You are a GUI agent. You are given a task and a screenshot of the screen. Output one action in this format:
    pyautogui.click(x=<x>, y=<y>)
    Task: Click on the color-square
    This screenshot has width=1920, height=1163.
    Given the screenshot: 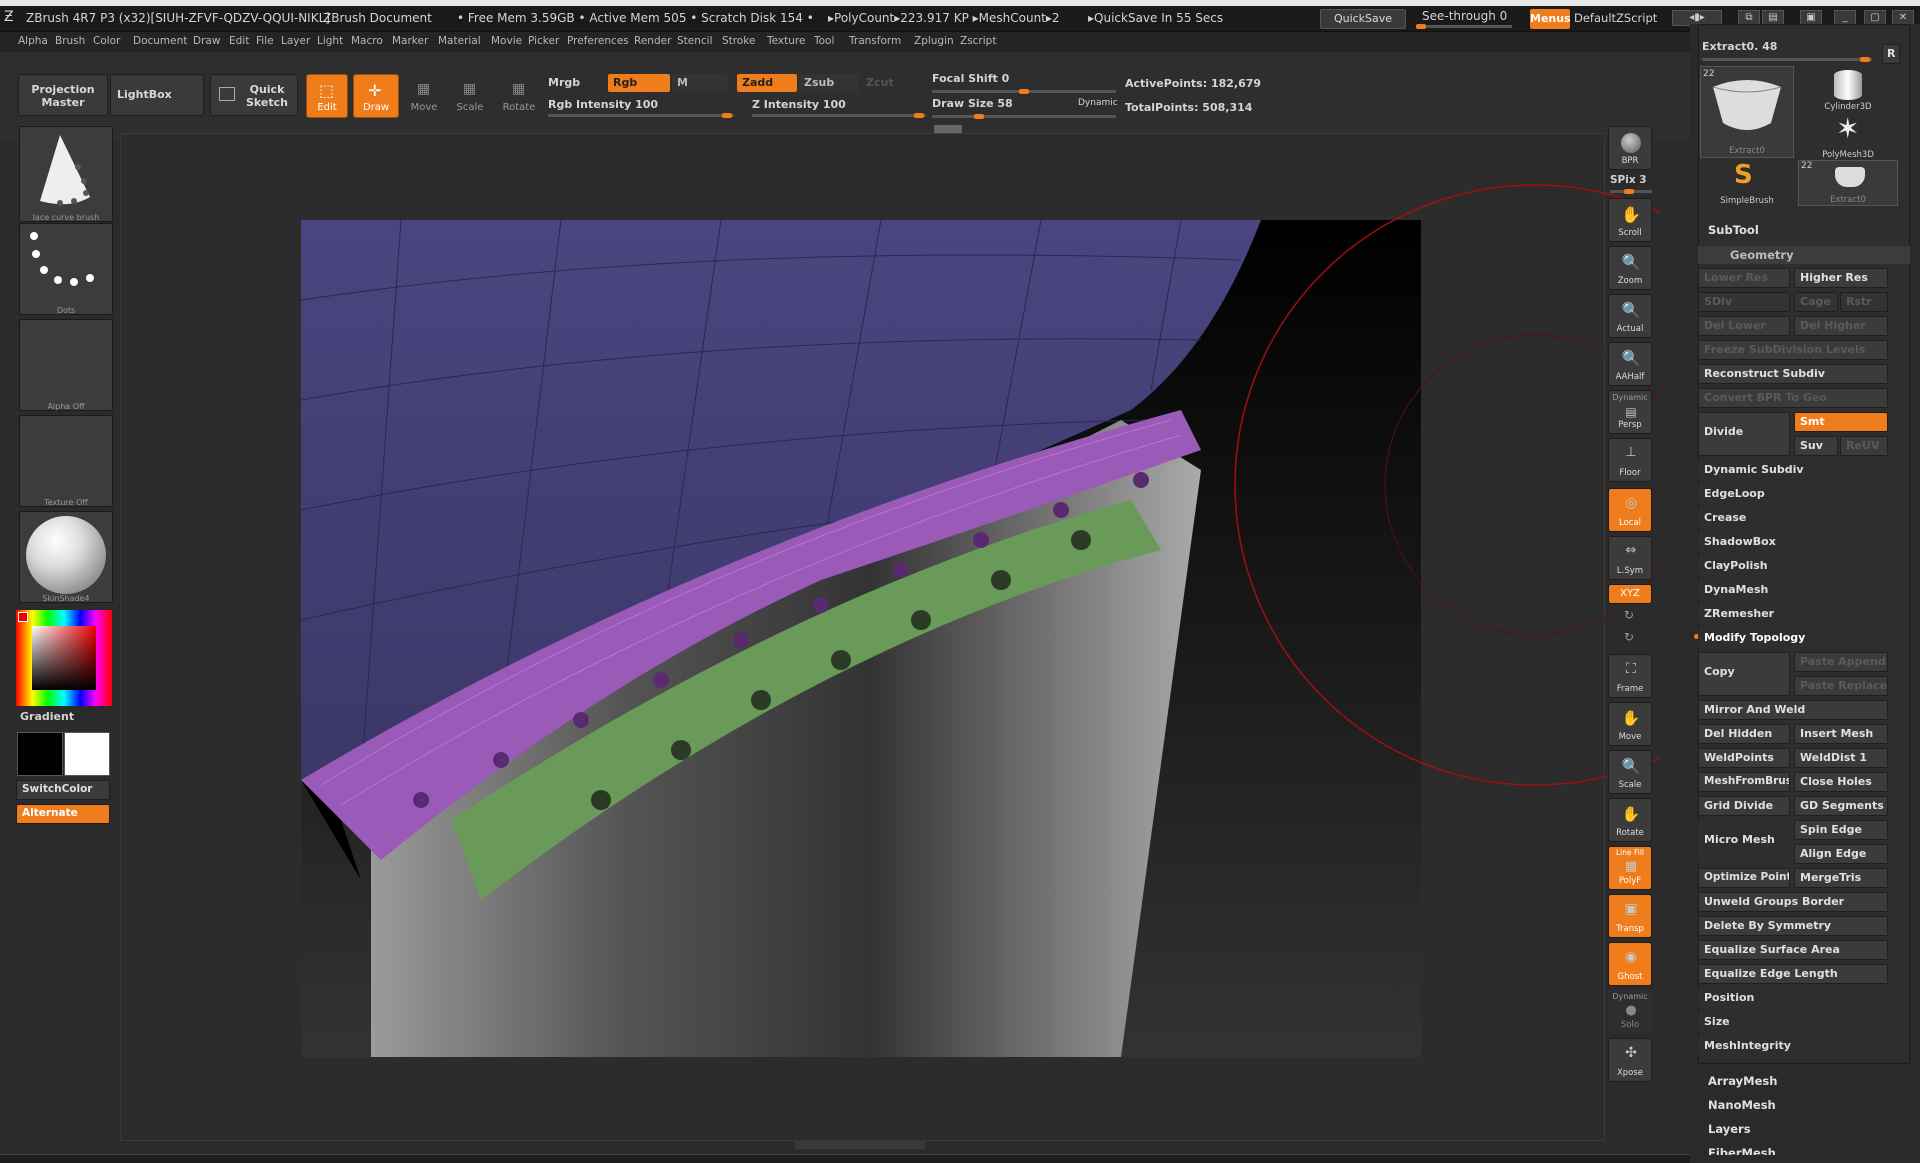 What is the action you would take?
    pyautogui.click(x=64, y=658)
    